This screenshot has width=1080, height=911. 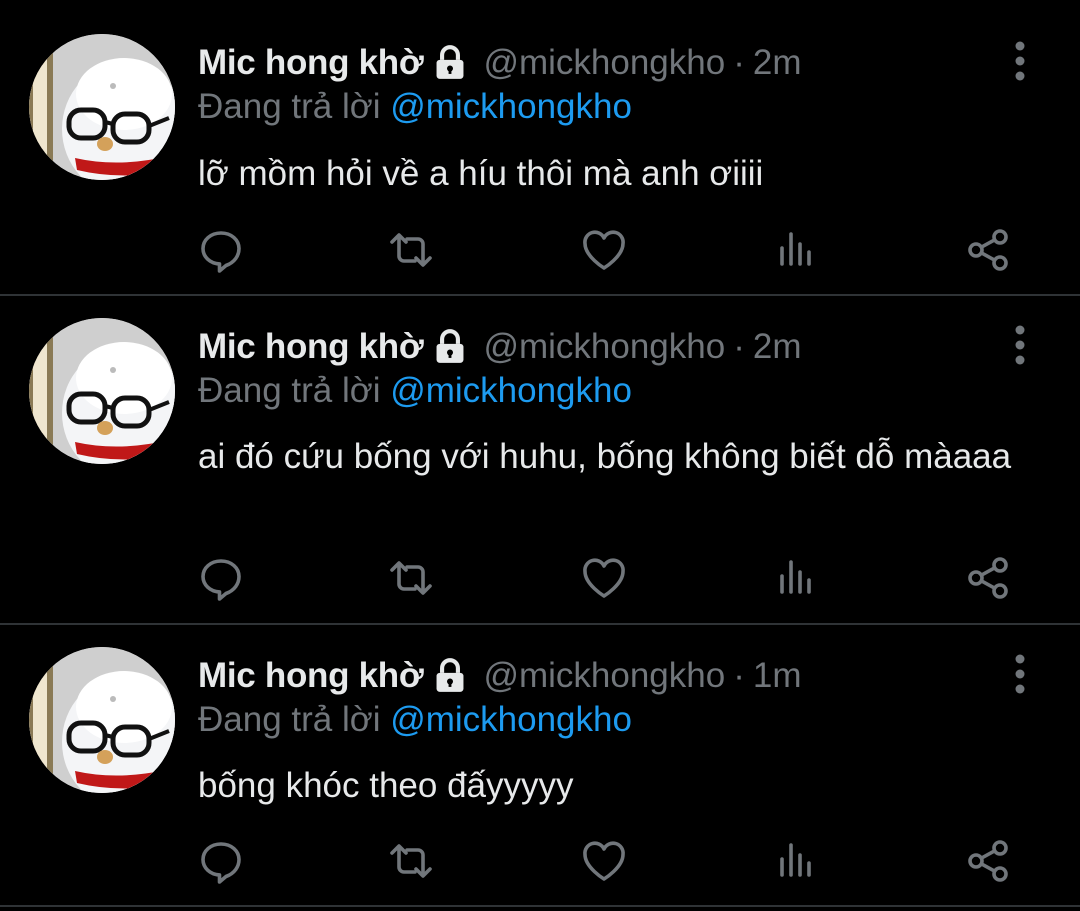 I want to click on divider, so click(x=540, y=906).